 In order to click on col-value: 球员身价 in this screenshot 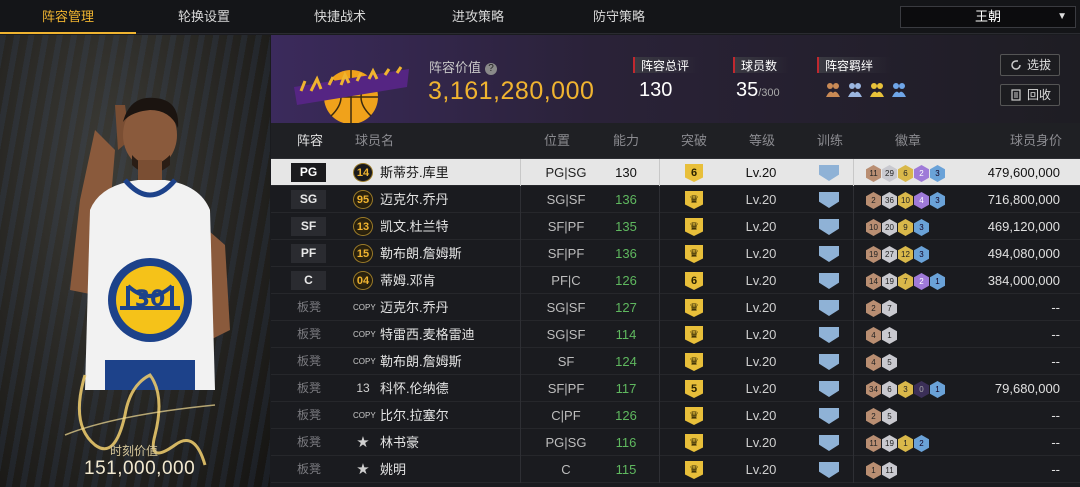, I will do `click(1036, 141)`.